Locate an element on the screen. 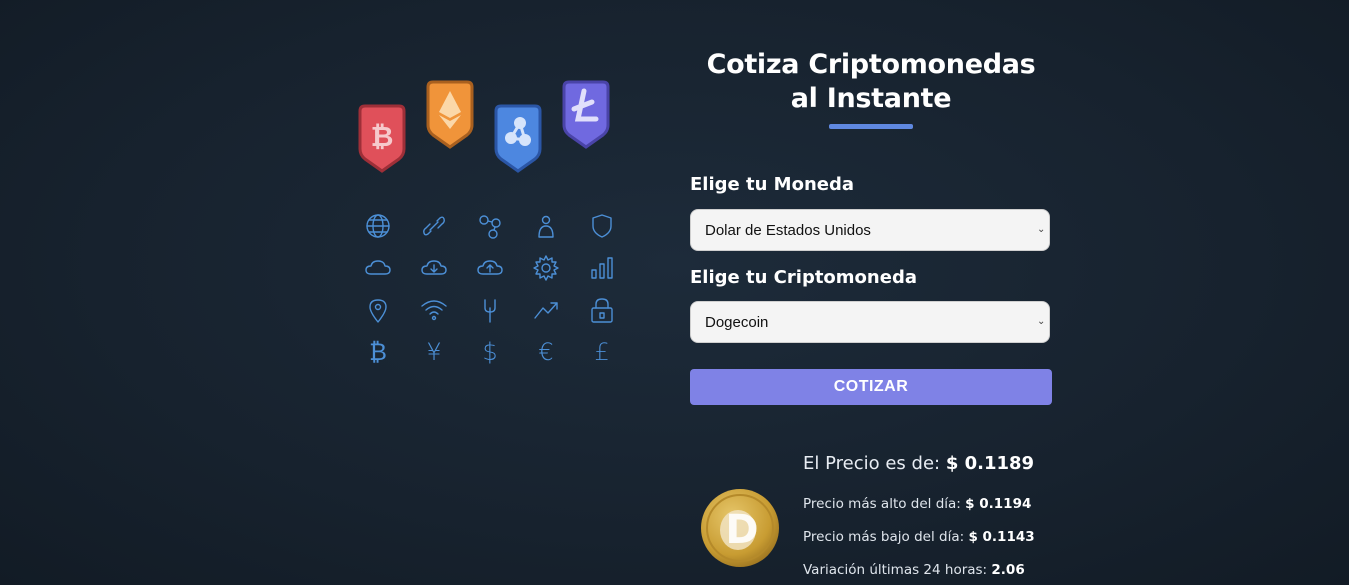  currency-select: Dolar de Estados Unidos ⌄ is located at coordinates (870, 230).